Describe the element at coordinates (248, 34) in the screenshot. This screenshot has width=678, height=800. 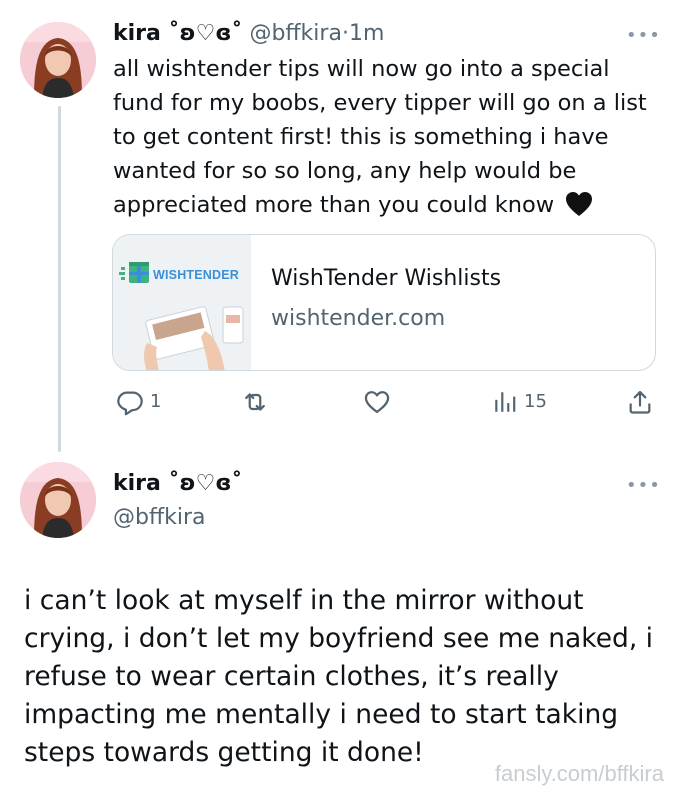
I see `tweet-header: kira ˚ʚ♡ɞ˚ @bffkira·1m` at that location.